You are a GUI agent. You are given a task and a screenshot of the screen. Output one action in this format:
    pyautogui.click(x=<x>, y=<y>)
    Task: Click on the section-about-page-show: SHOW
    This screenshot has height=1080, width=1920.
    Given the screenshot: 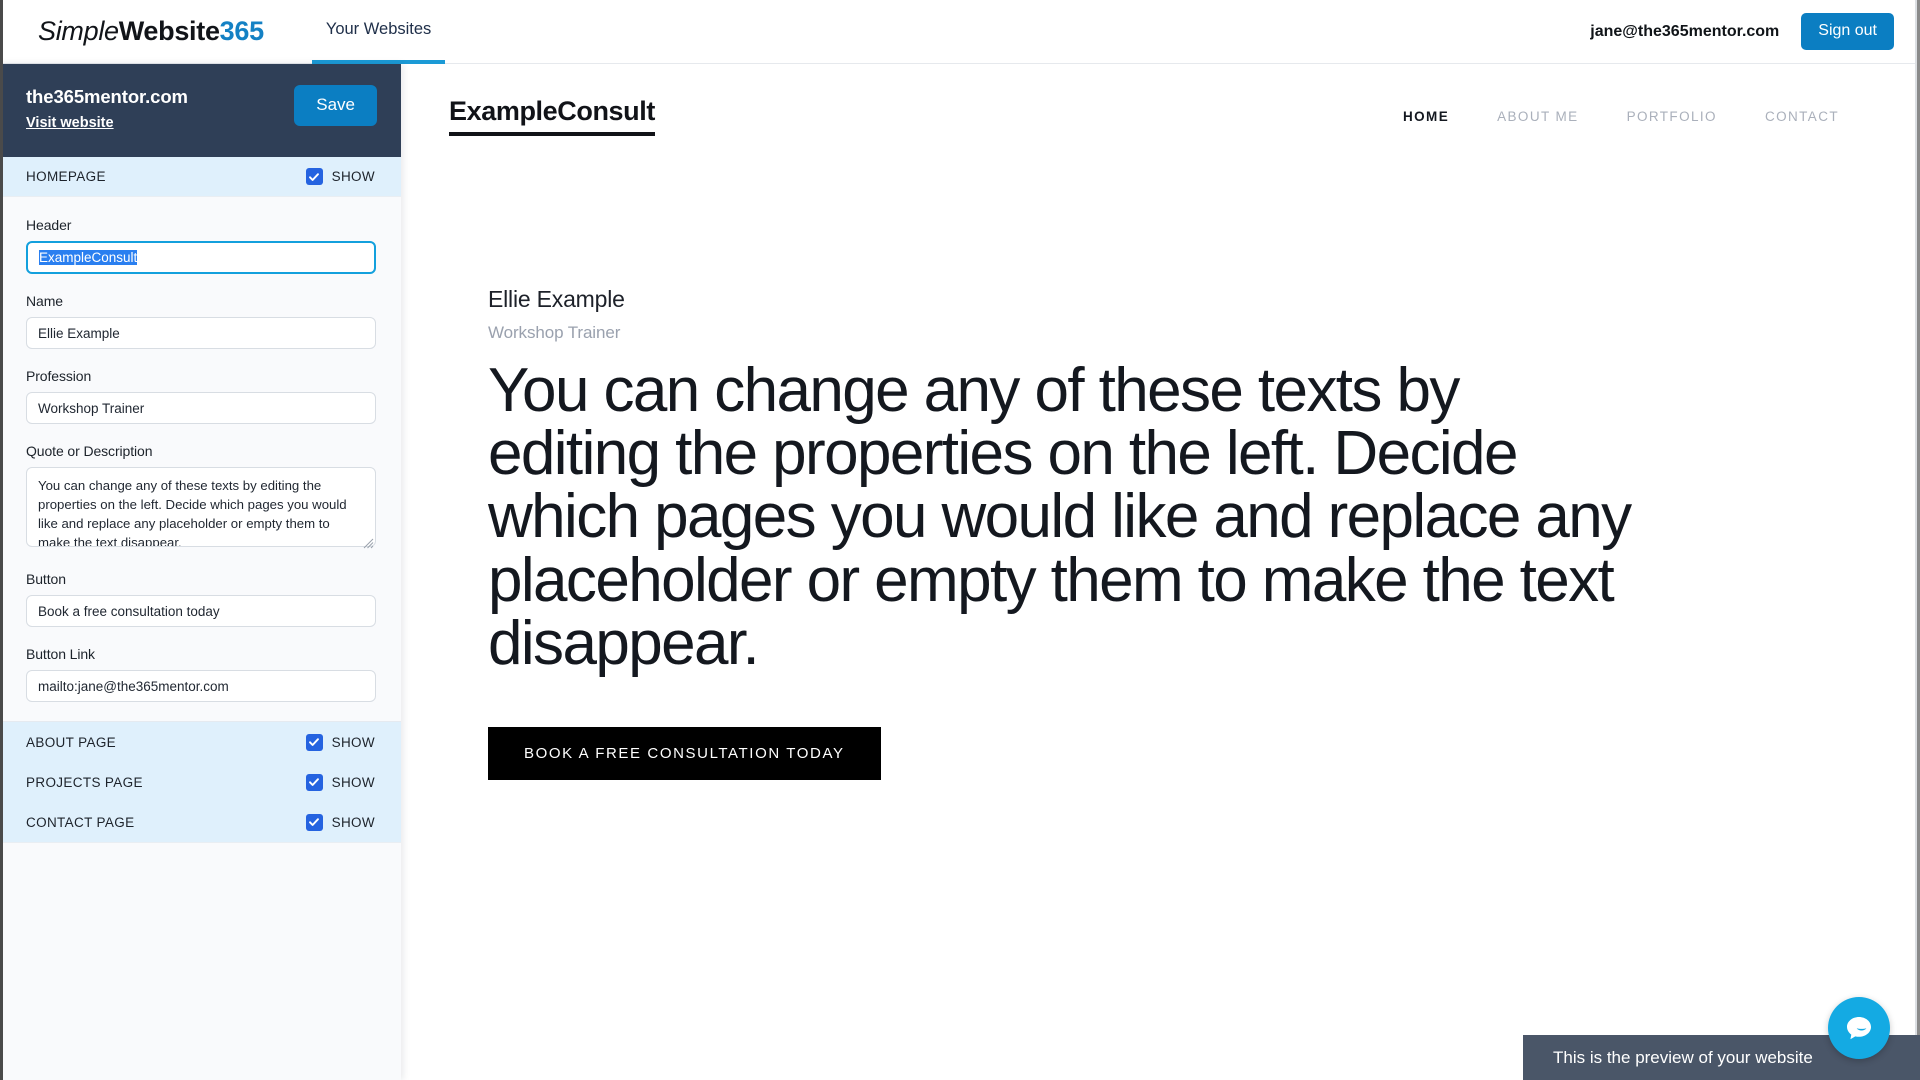 What is the action you would take?
    pyautogui.click(x=340, y=742)
    